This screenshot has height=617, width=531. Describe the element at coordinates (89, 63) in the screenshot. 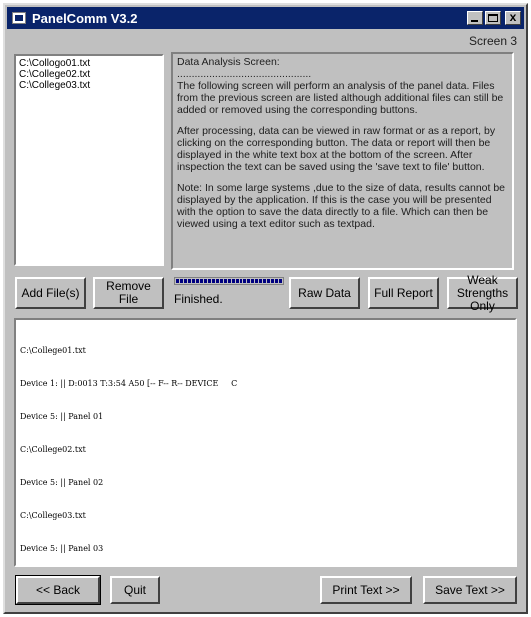

I see `list-item: C:\Collogo01.txt` at that location.